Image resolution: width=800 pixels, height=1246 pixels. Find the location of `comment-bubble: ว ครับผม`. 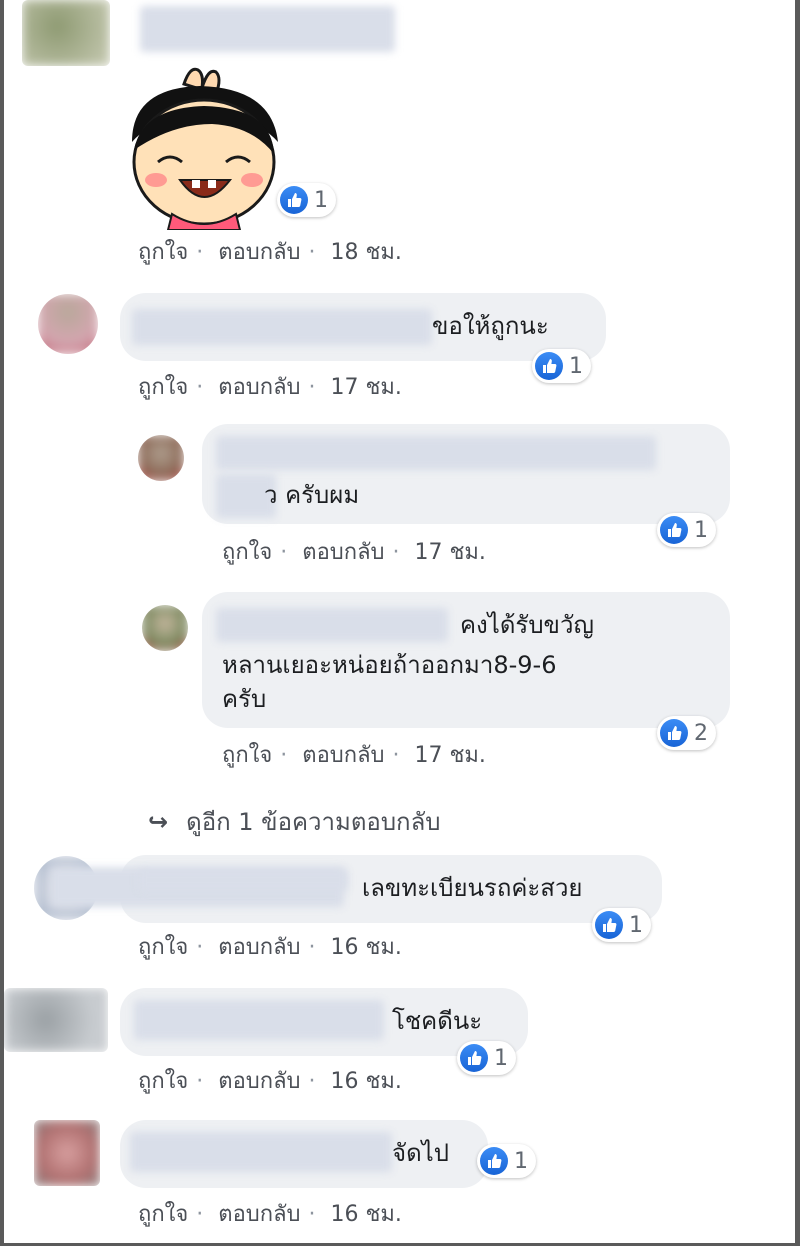

comment-bubble: ว ครับผม is located at coordinates (466, 474).